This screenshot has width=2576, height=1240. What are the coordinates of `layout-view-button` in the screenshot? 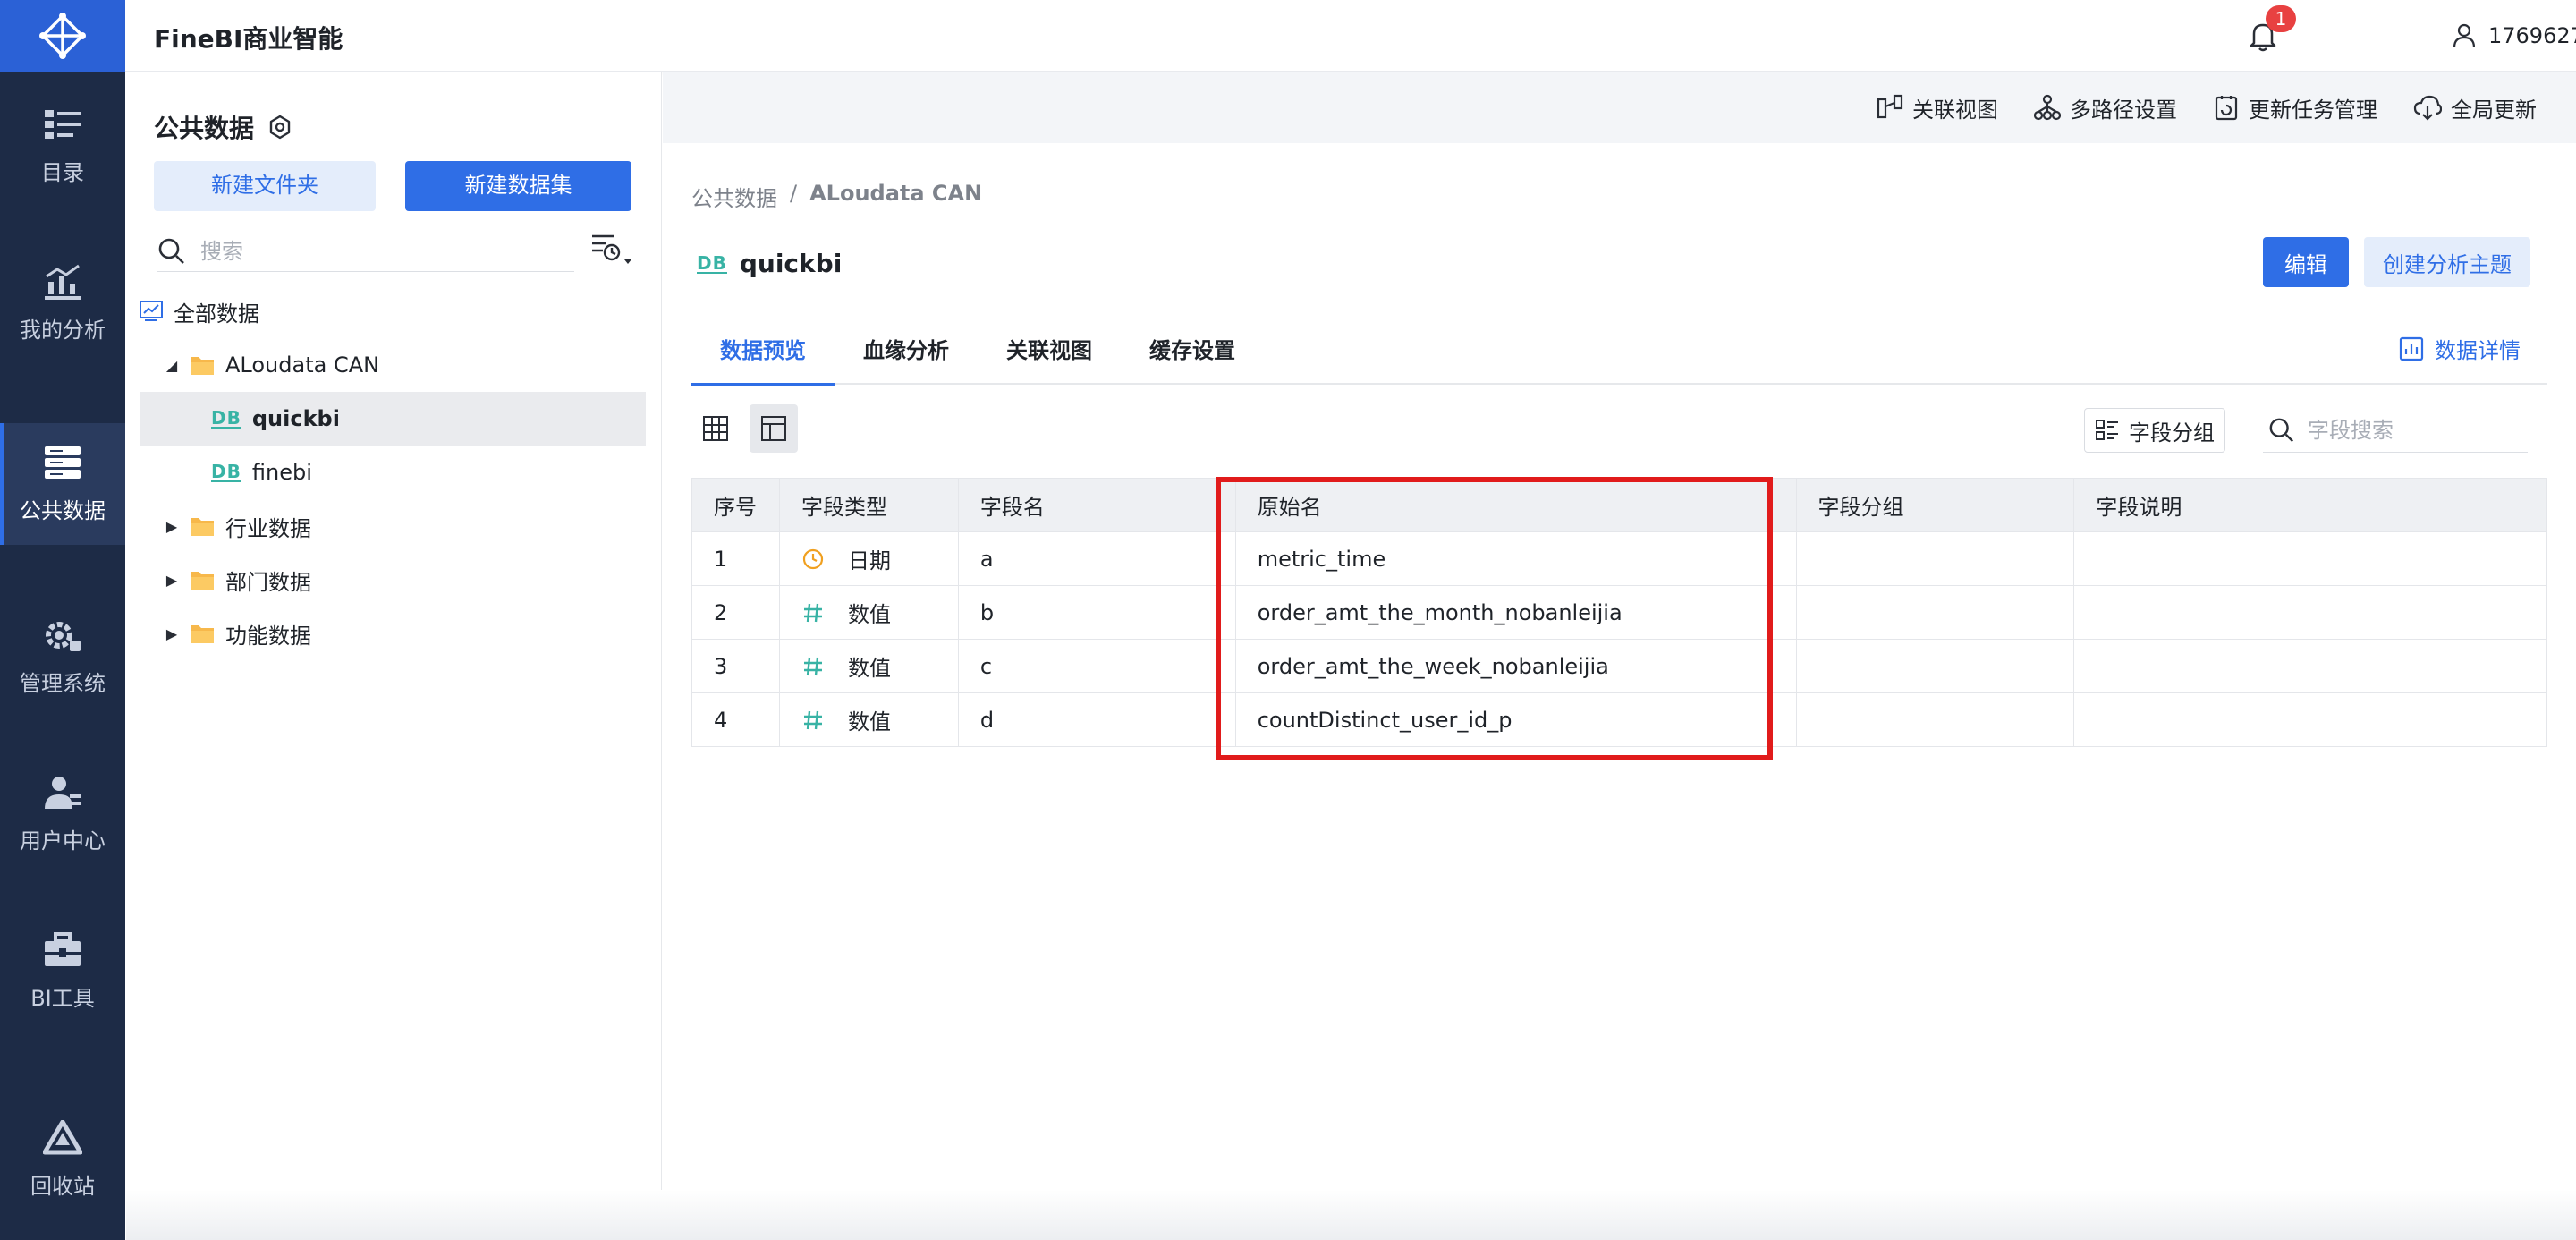 It's located at (774, 428).